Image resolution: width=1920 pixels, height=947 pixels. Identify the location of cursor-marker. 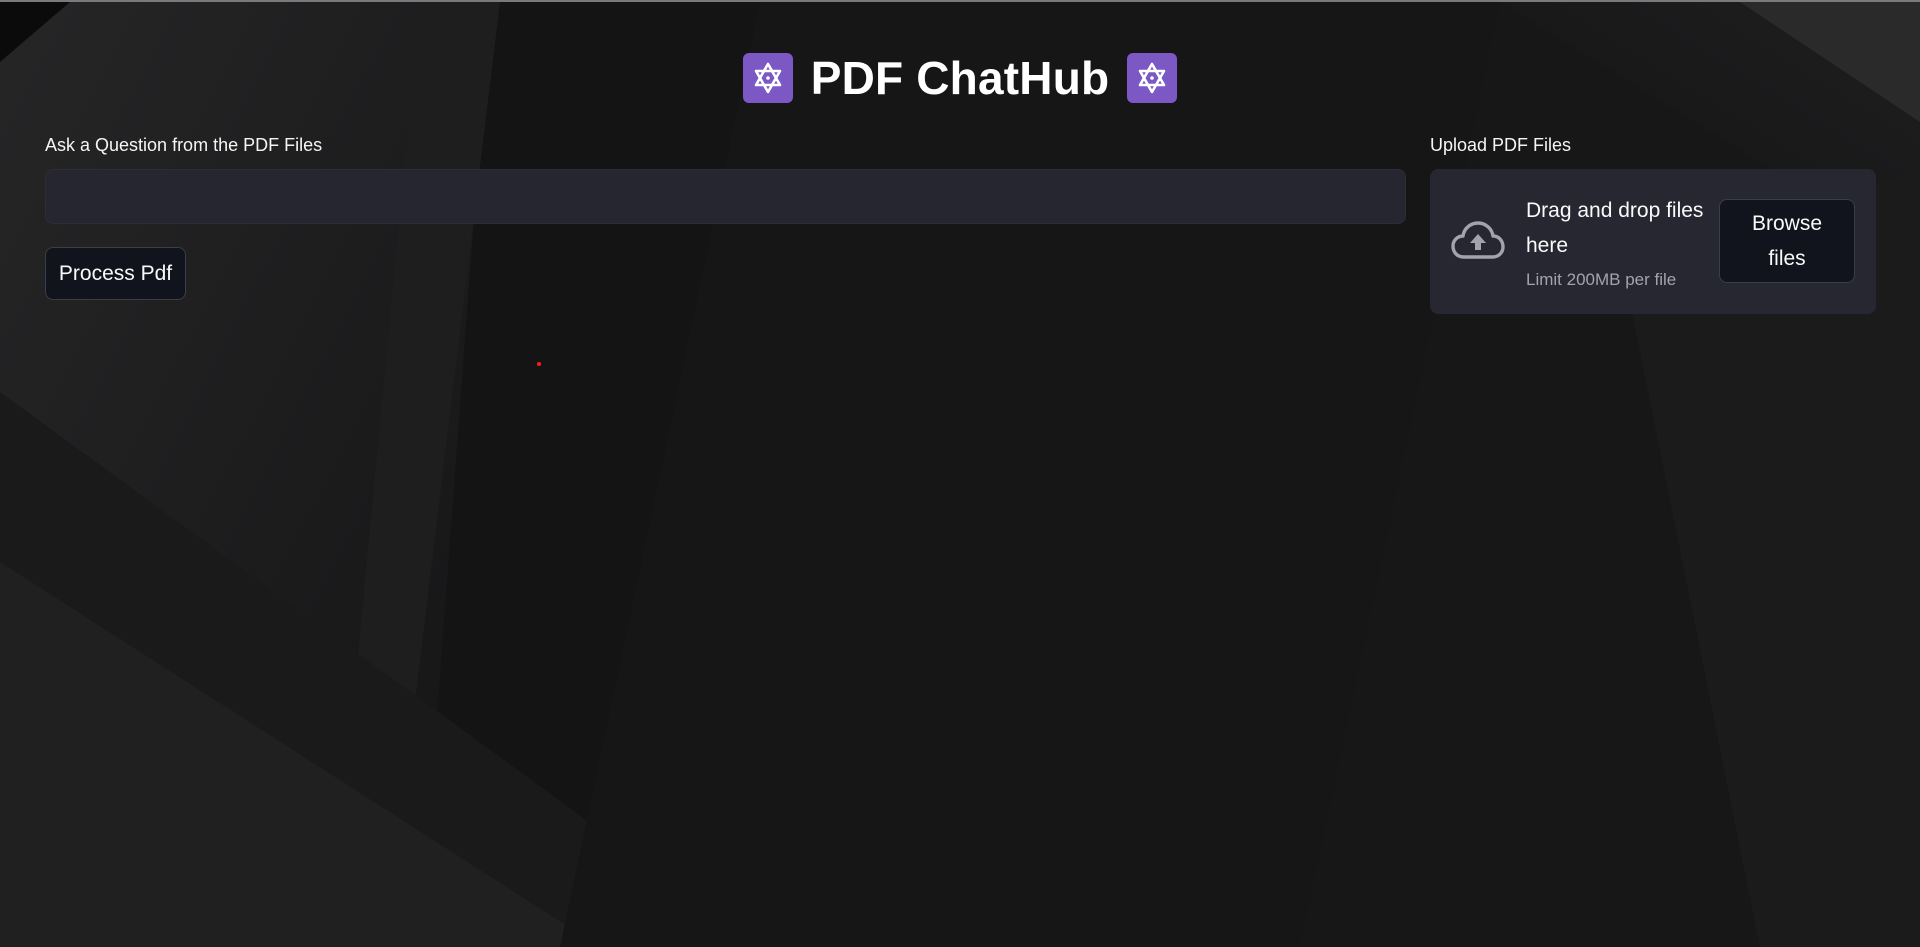
(539, 364).